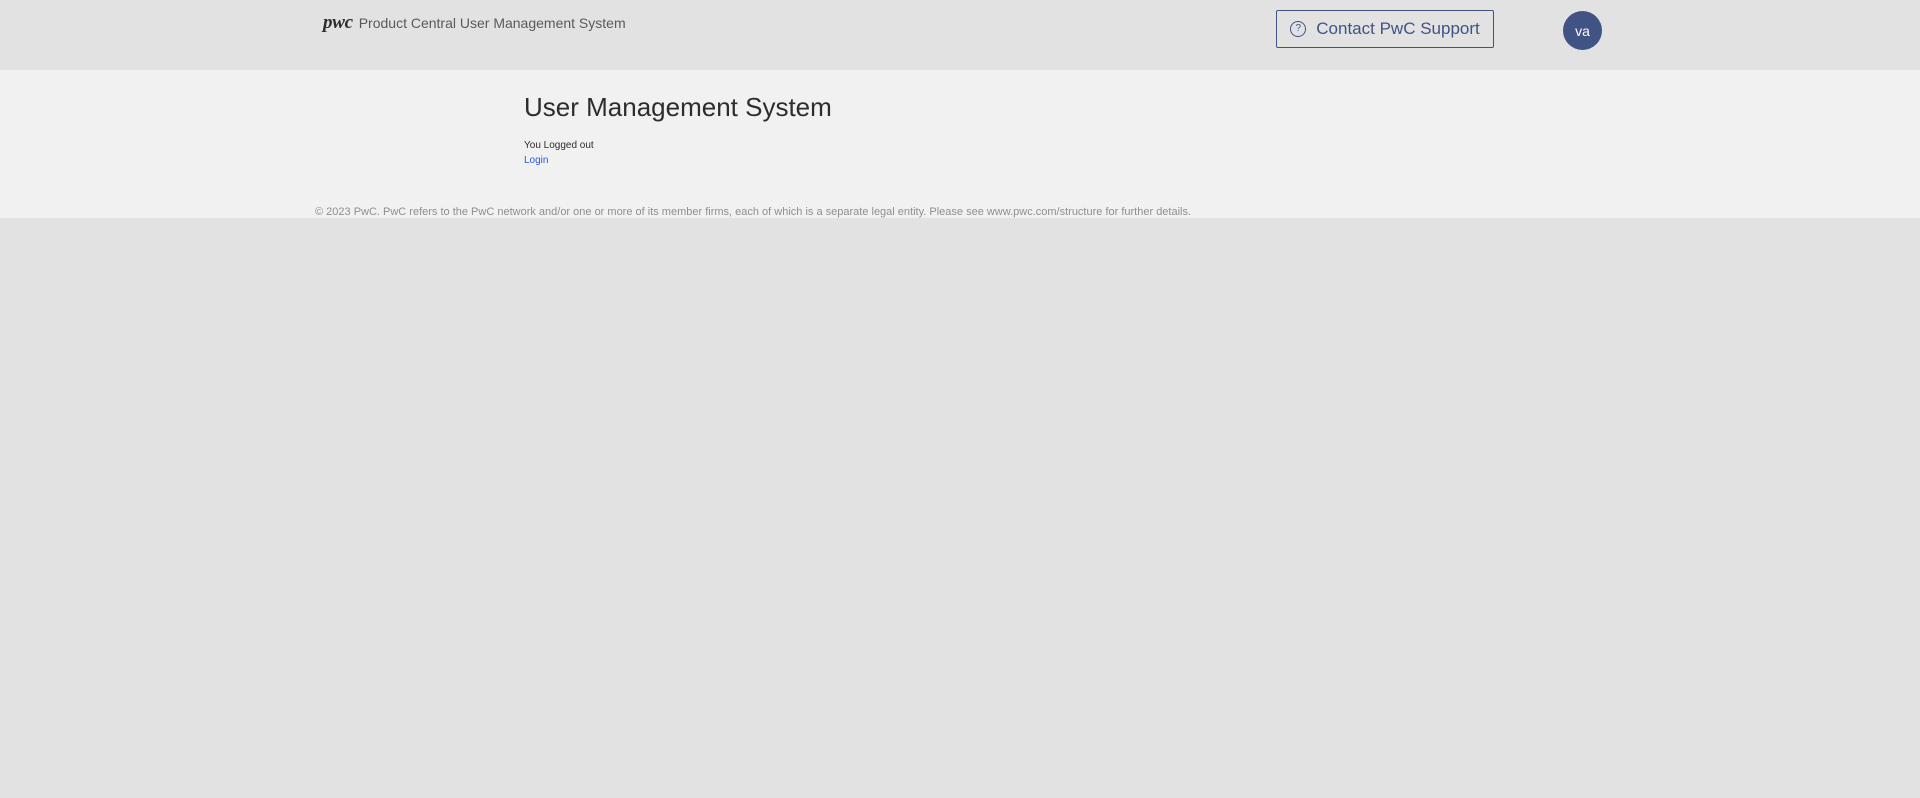 The width and height of the screenshot is (1920, 798). I want to click on help-circle-icon: ?, so click(1298, 29).